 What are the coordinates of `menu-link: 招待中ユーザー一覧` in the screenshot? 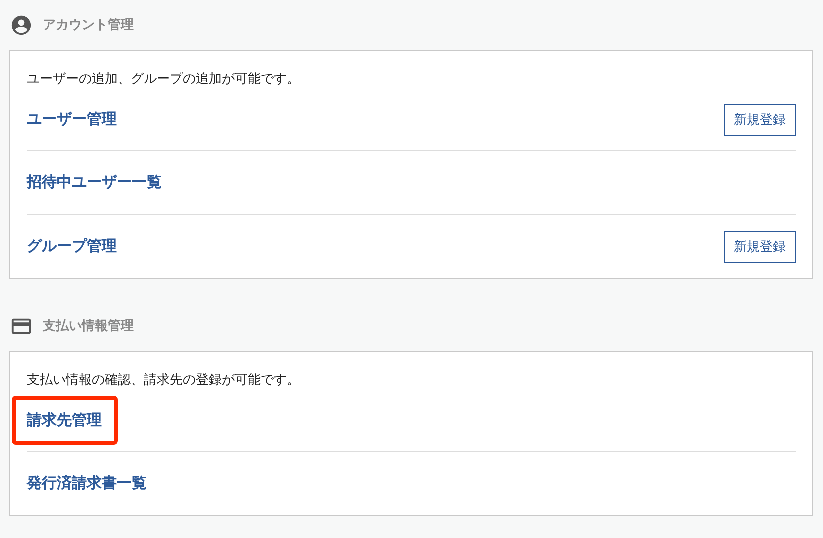 It's located at (95, 182).